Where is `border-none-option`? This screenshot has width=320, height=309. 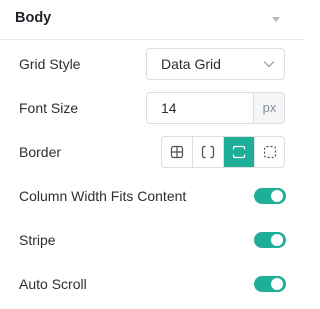 border-none-option is located at coordinates (269, 152).